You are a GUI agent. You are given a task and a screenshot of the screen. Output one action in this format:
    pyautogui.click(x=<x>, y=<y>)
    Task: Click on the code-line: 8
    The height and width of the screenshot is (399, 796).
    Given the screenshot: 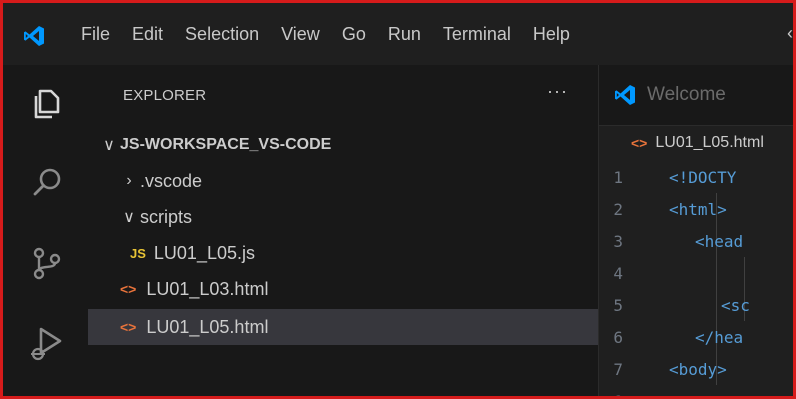 What is the action you would take?
    pyautogui.click(x=696, y=391)
    